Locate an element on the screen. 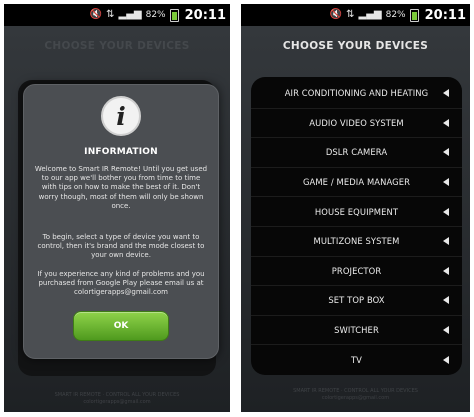  device-item-tv: TV is located at coordinates (356, 360).